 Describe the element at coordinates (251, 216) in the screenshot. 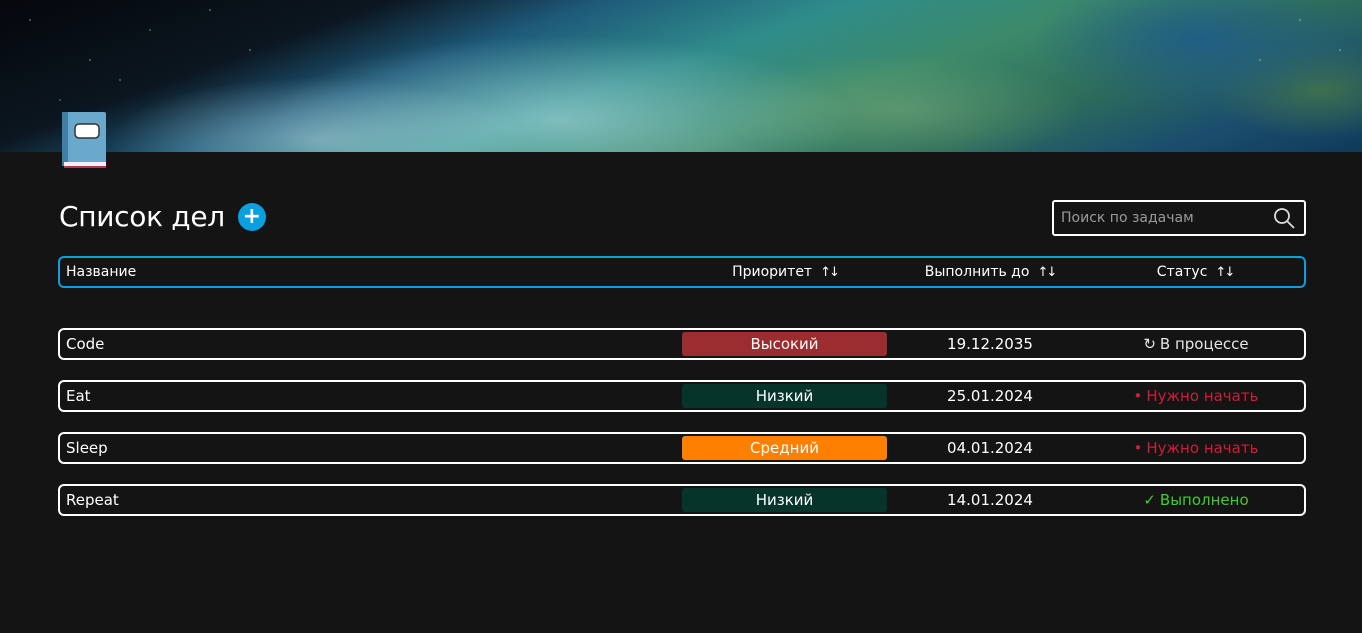

I see `add-task-button: +` at that location.